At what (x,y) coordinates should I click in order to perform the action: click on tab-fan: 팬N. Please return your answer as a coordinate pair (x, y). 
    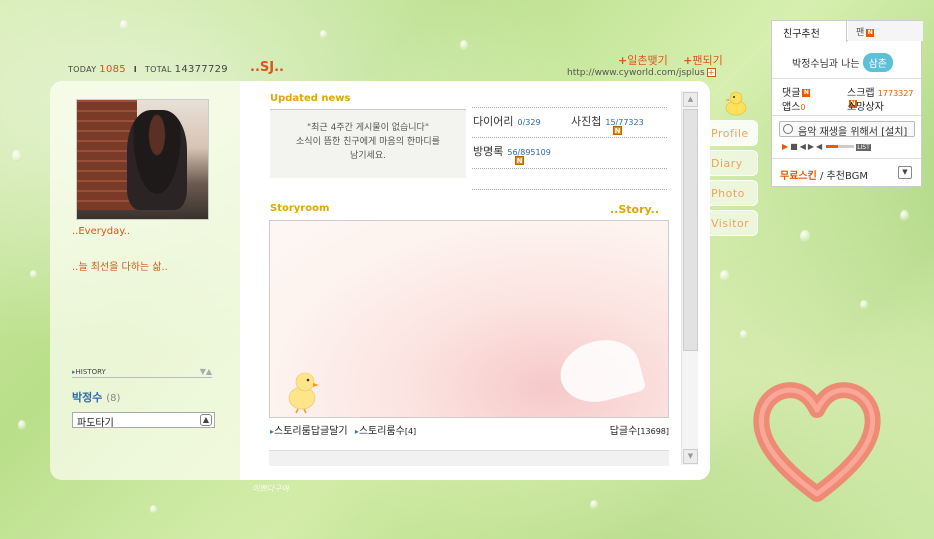
    Looking at the image, I should click on (885, 31).